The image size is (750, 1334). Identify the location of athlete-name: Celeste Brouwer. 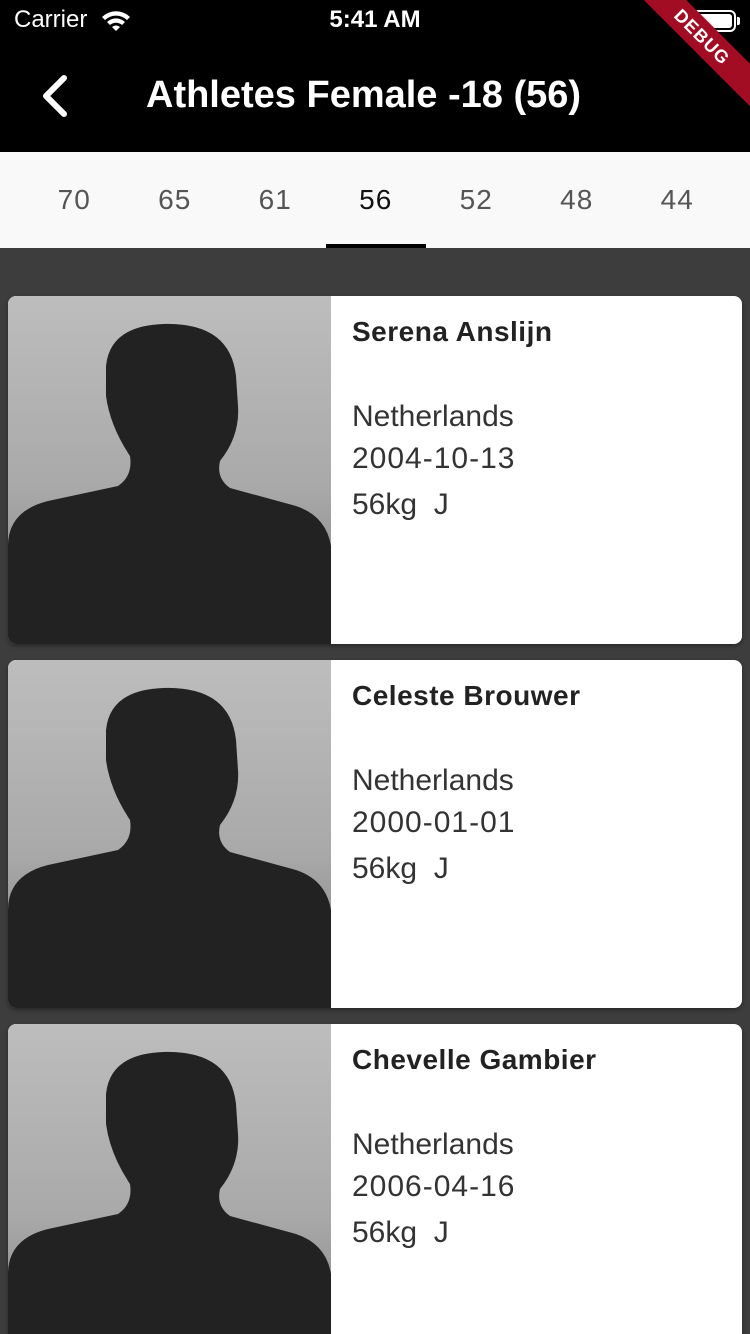
(466, 695).